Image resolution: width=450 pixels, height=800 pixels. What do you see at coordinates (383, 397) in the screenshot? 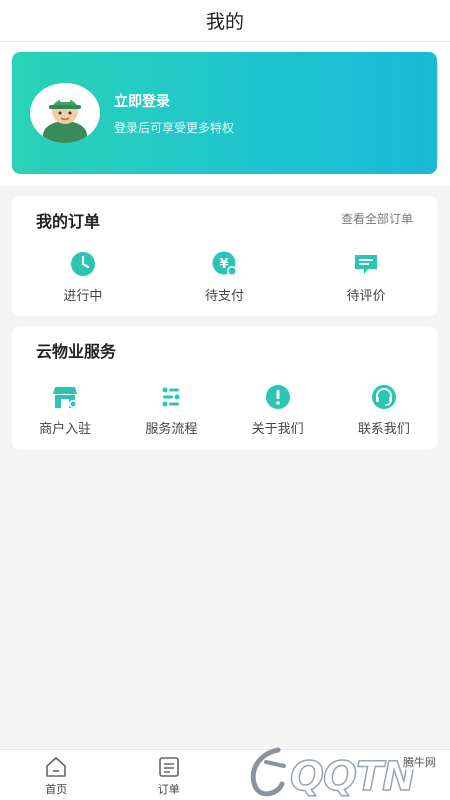
I see `headset-icon` at bounding box center [383, 397].